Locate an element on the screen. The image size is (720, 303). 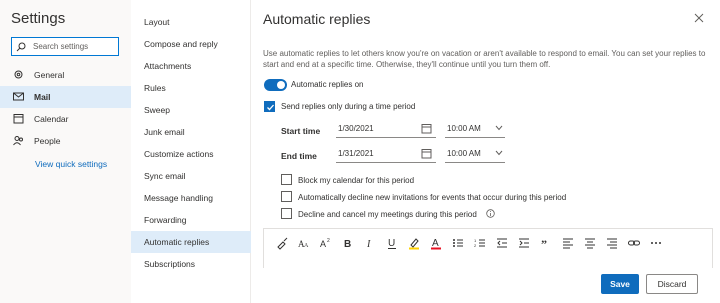
menu-item-label: Customize actions is located at coordinates (179, 154).